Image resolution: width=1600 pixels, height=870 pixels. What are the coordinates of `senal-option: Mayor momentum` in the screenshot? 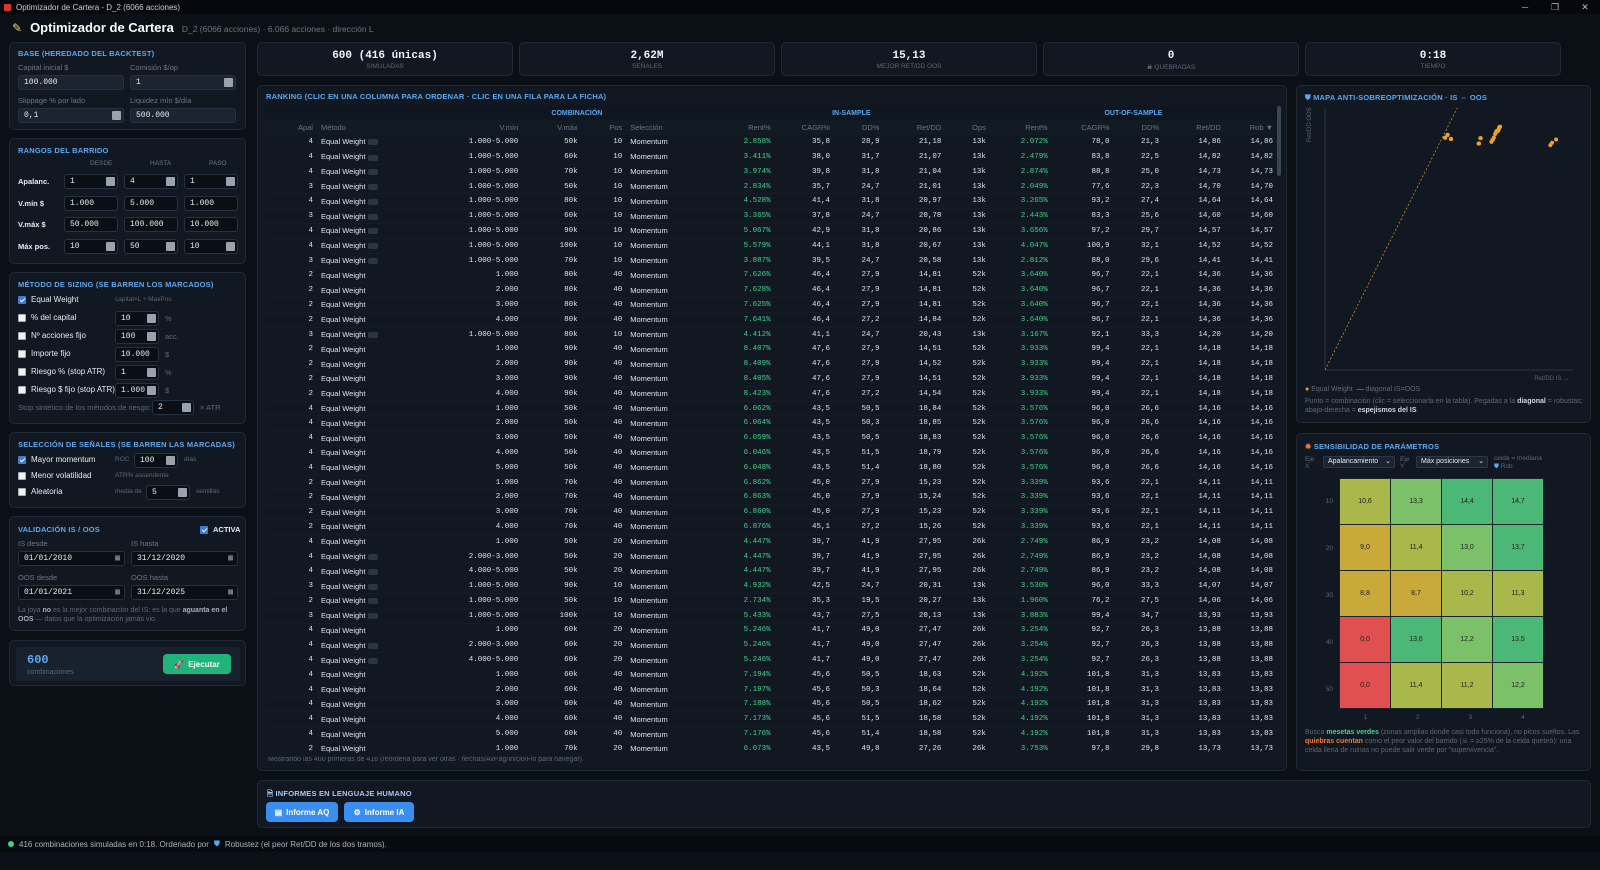 It's located at (56, 459).